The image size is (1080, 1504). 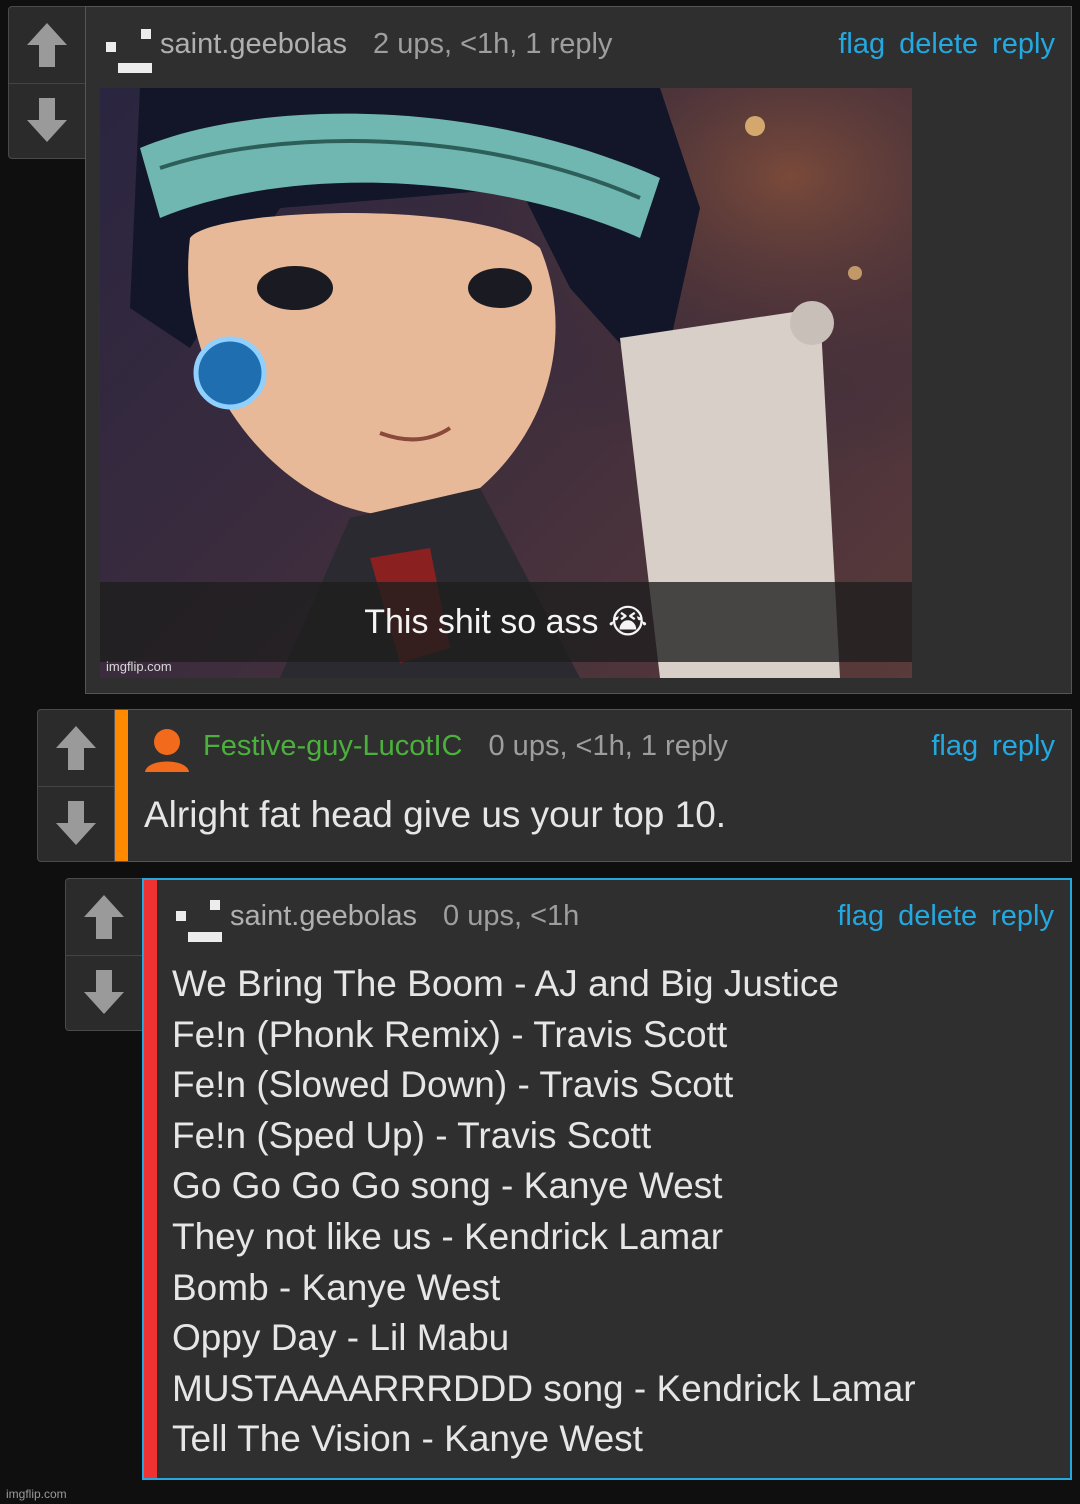 I want to click on list-item: Fe!n (Sped Up) - Travis Scott, so click(x=412, y=1135).